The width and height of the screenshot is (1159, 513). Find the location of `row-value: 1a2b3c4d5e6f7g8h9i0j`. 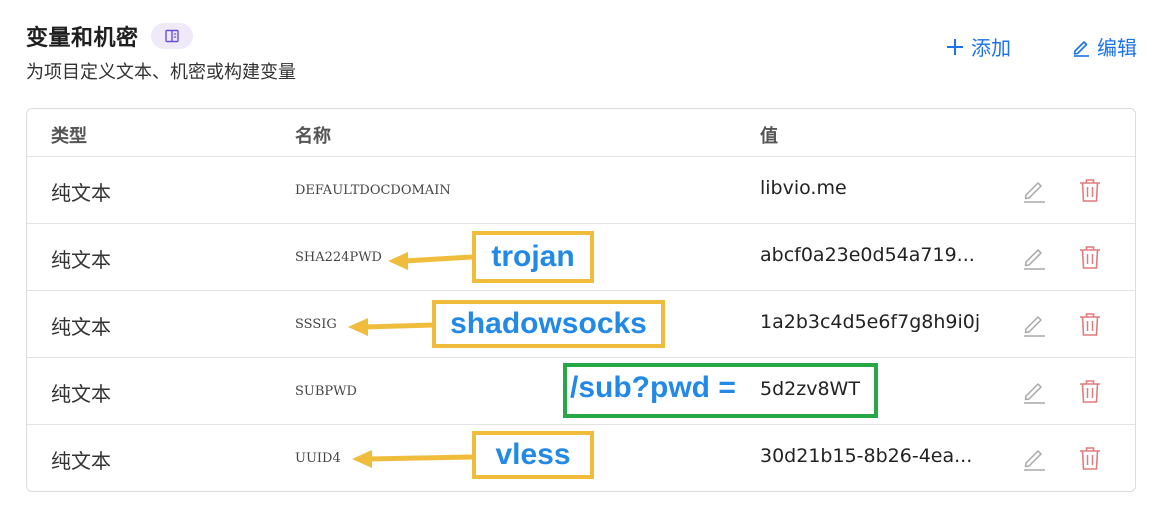

row-value: 1a2b3c4d5e6f7g8h9i0j is located at coordinates (870, 322).